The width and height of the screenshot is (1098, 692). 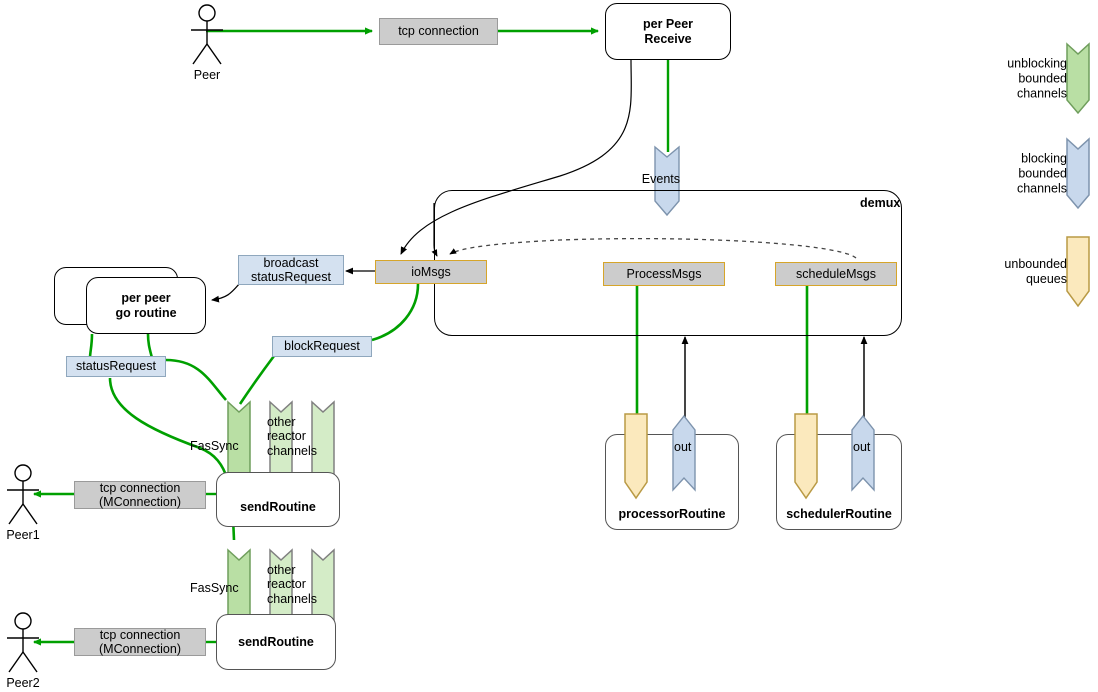 I want to click on other-reactor-channels-2-label: other reactor channels, so click(x=298, y=584).